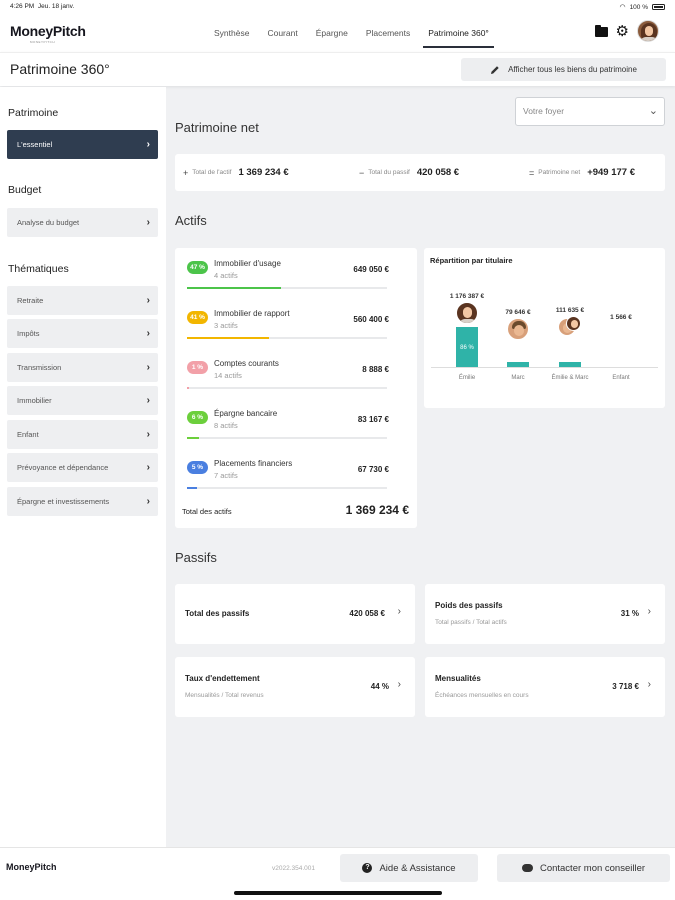 Image resolution: width=675 pixels, height=900 pixels. Describe the element at coordinates (338, 893) in the screenshot. I see `home-indicator` at that location.